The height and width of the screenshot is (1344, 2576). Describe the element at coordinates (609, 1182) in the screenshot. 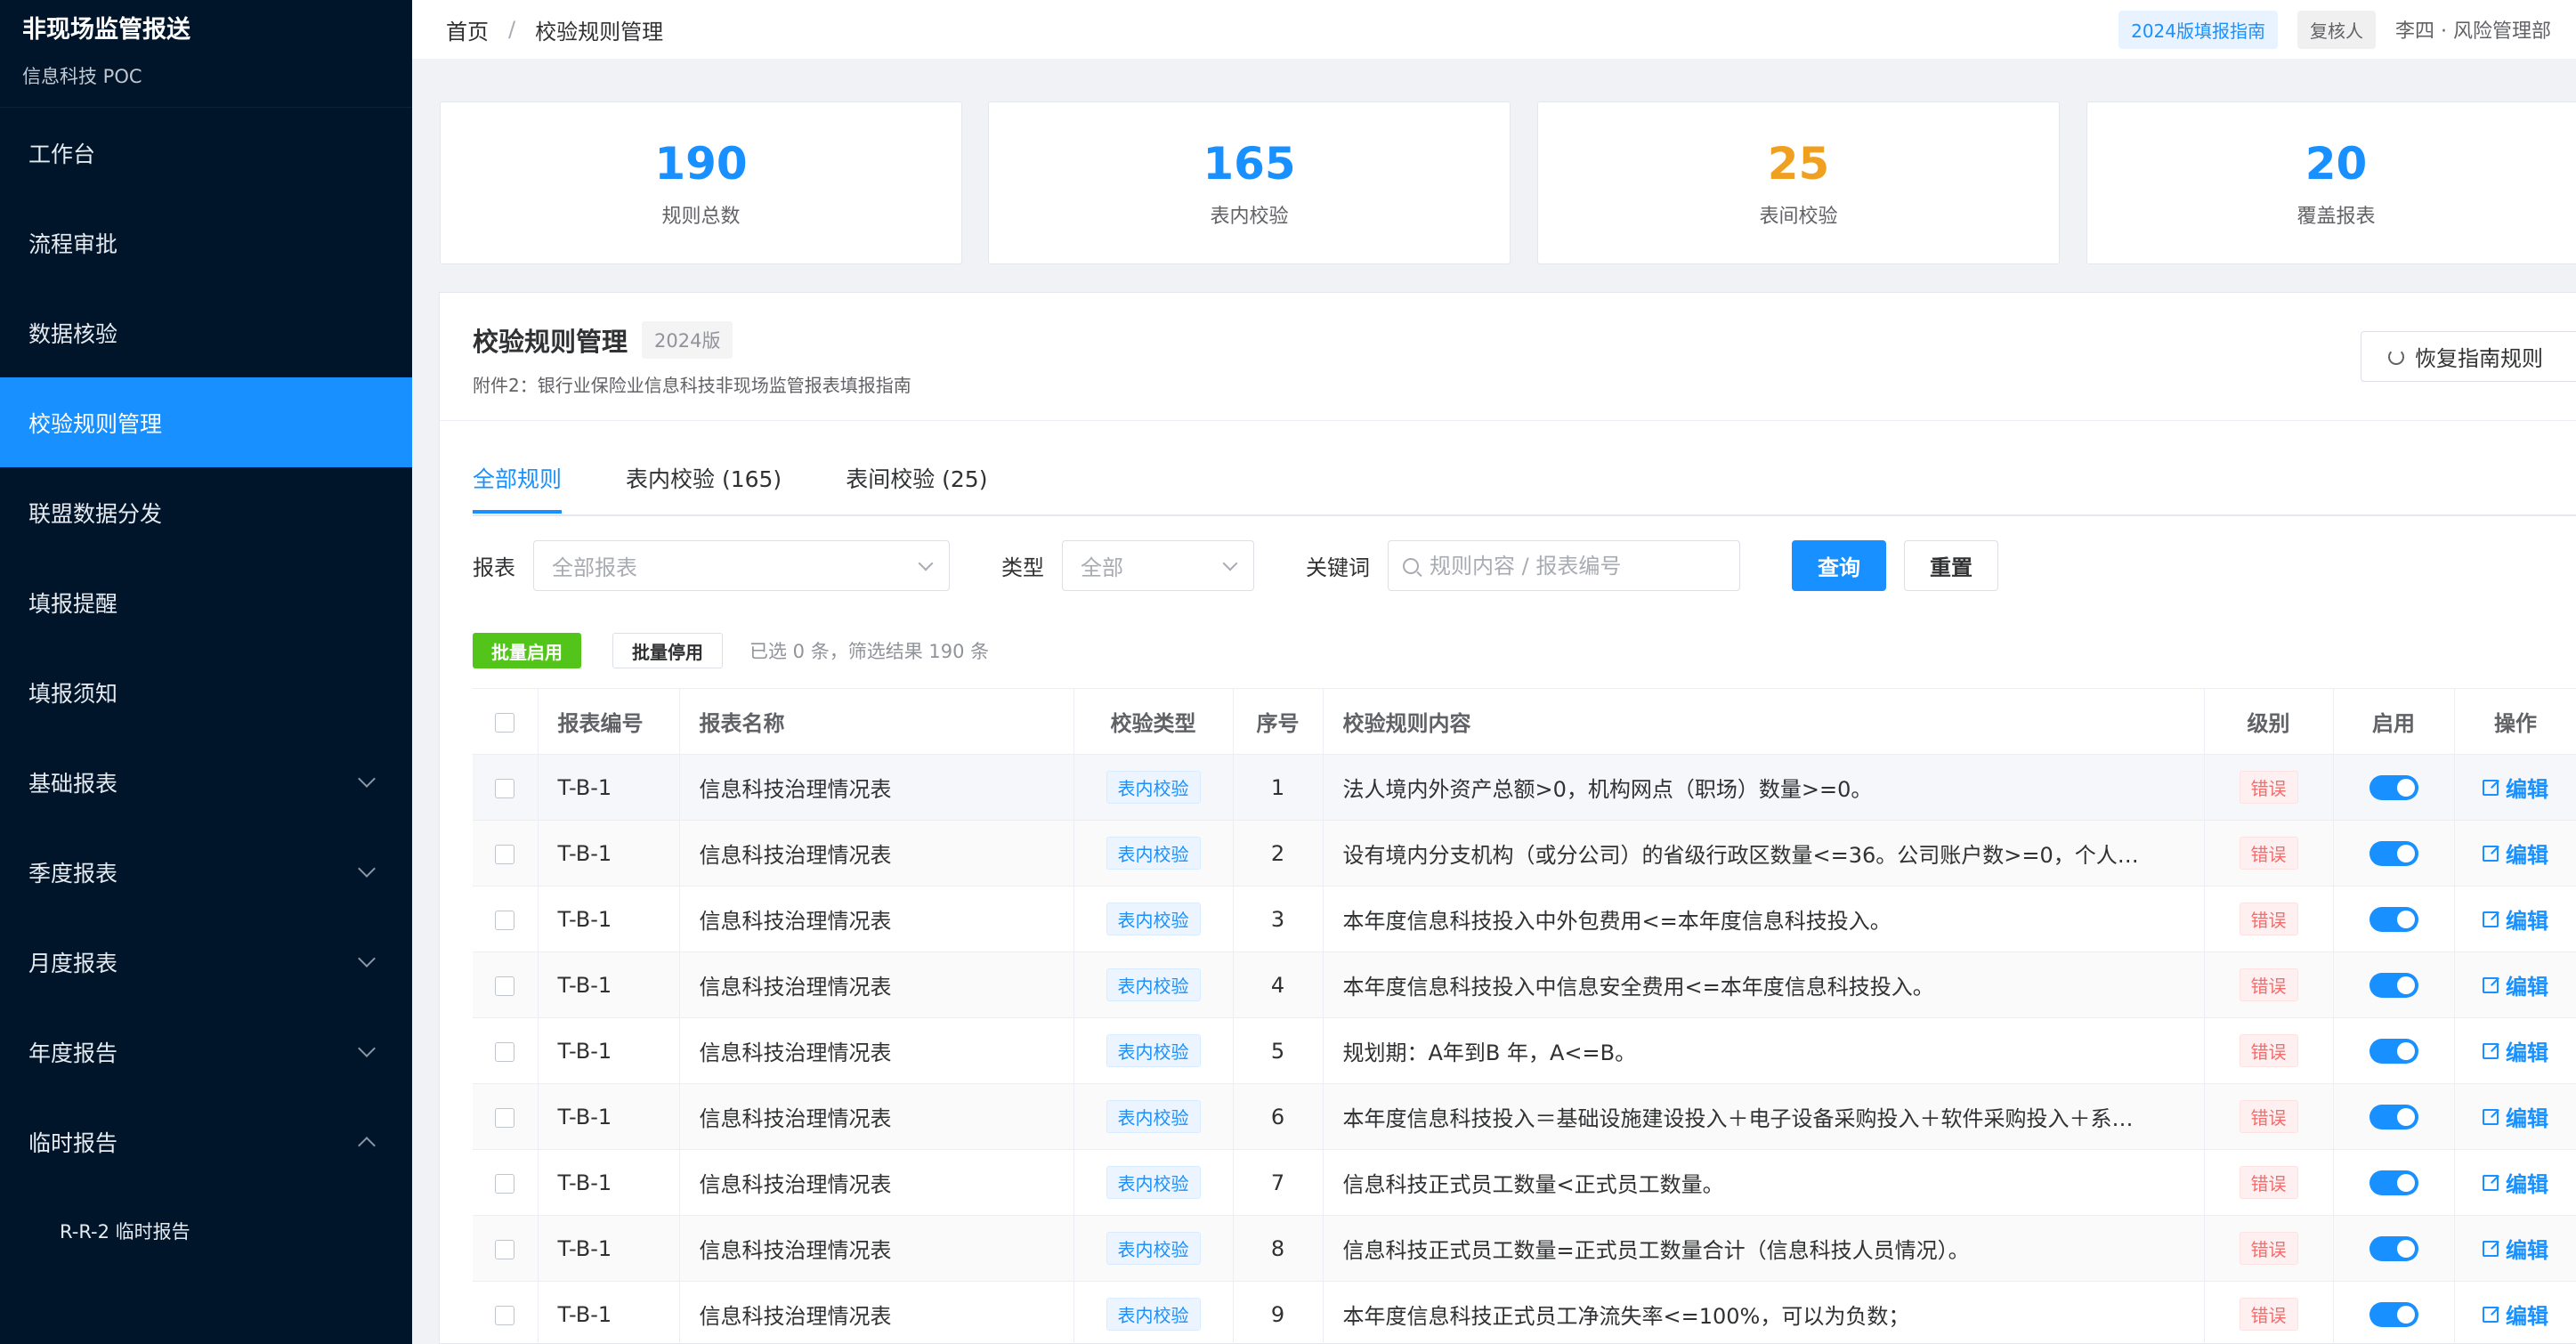

I see `report-code-cell: T-B-1` at that location.